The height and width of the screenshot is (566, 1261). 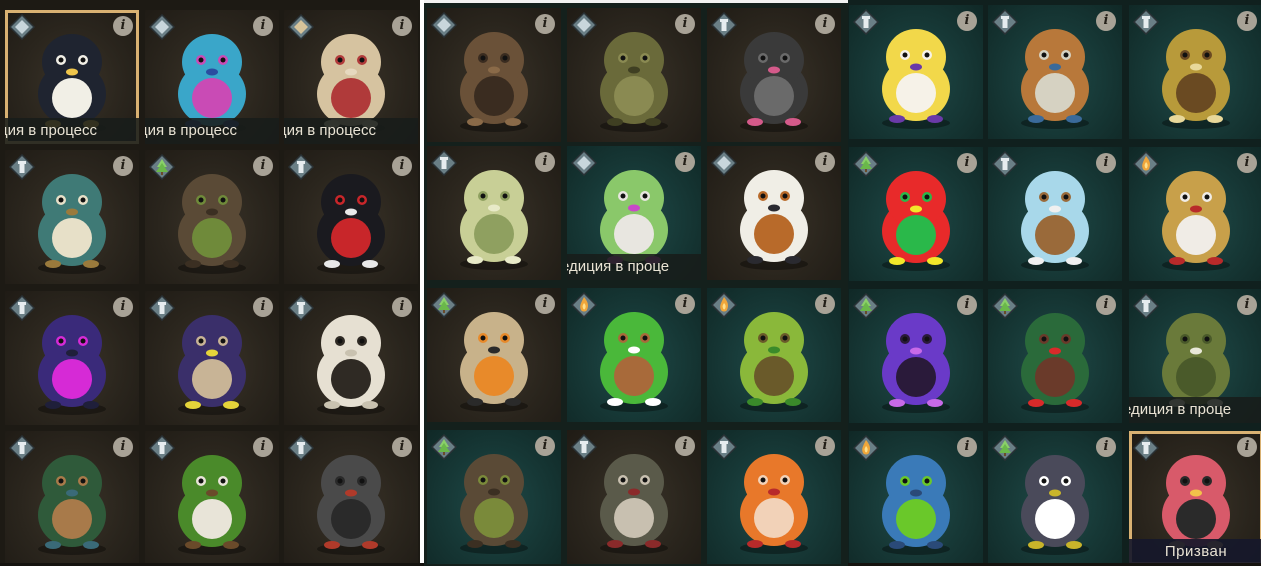 What do you see at coordinates (351, 358) in the screenshot?
I see `companion-card-white-ghost: i` at bounding box center [351, 358].